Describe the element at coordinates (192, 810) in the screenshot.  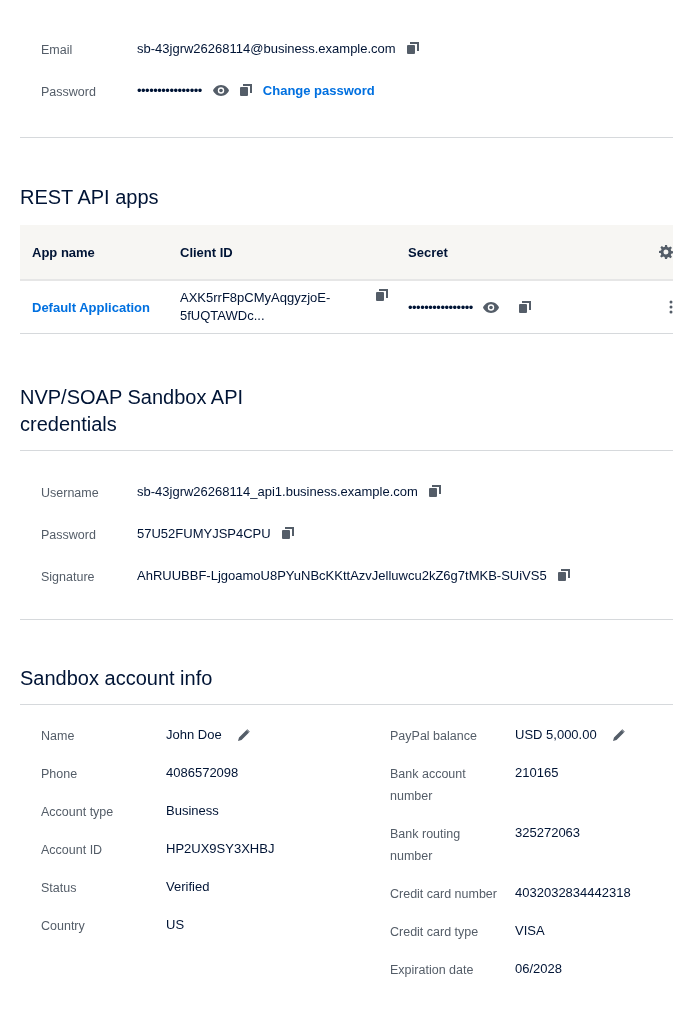
I see `field-value: Business` at that location.